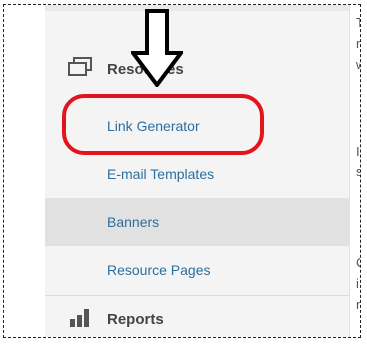  I want to click on content-text-fragment: I, so click(358, 151).